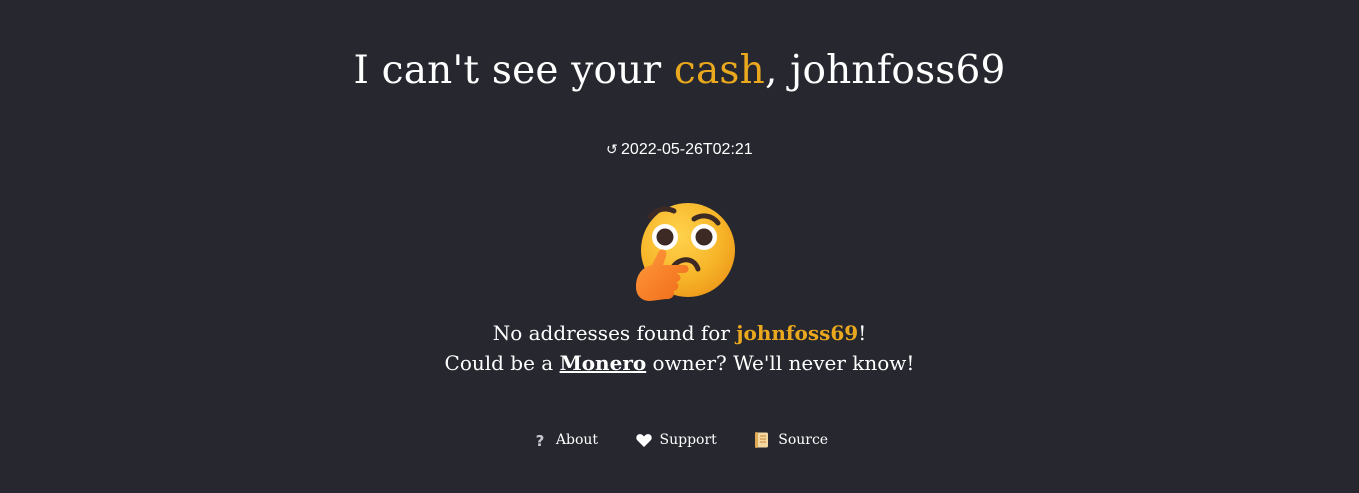 This screenshot has height=493, width=1359. Describe the element at coordinates (614, 333) in the screenshot. I see `message-prefix: No addresses found for` at that location.